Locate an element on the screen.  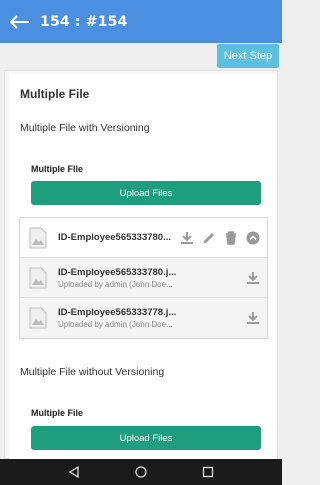
back-button is located at coordinates (20, 21).